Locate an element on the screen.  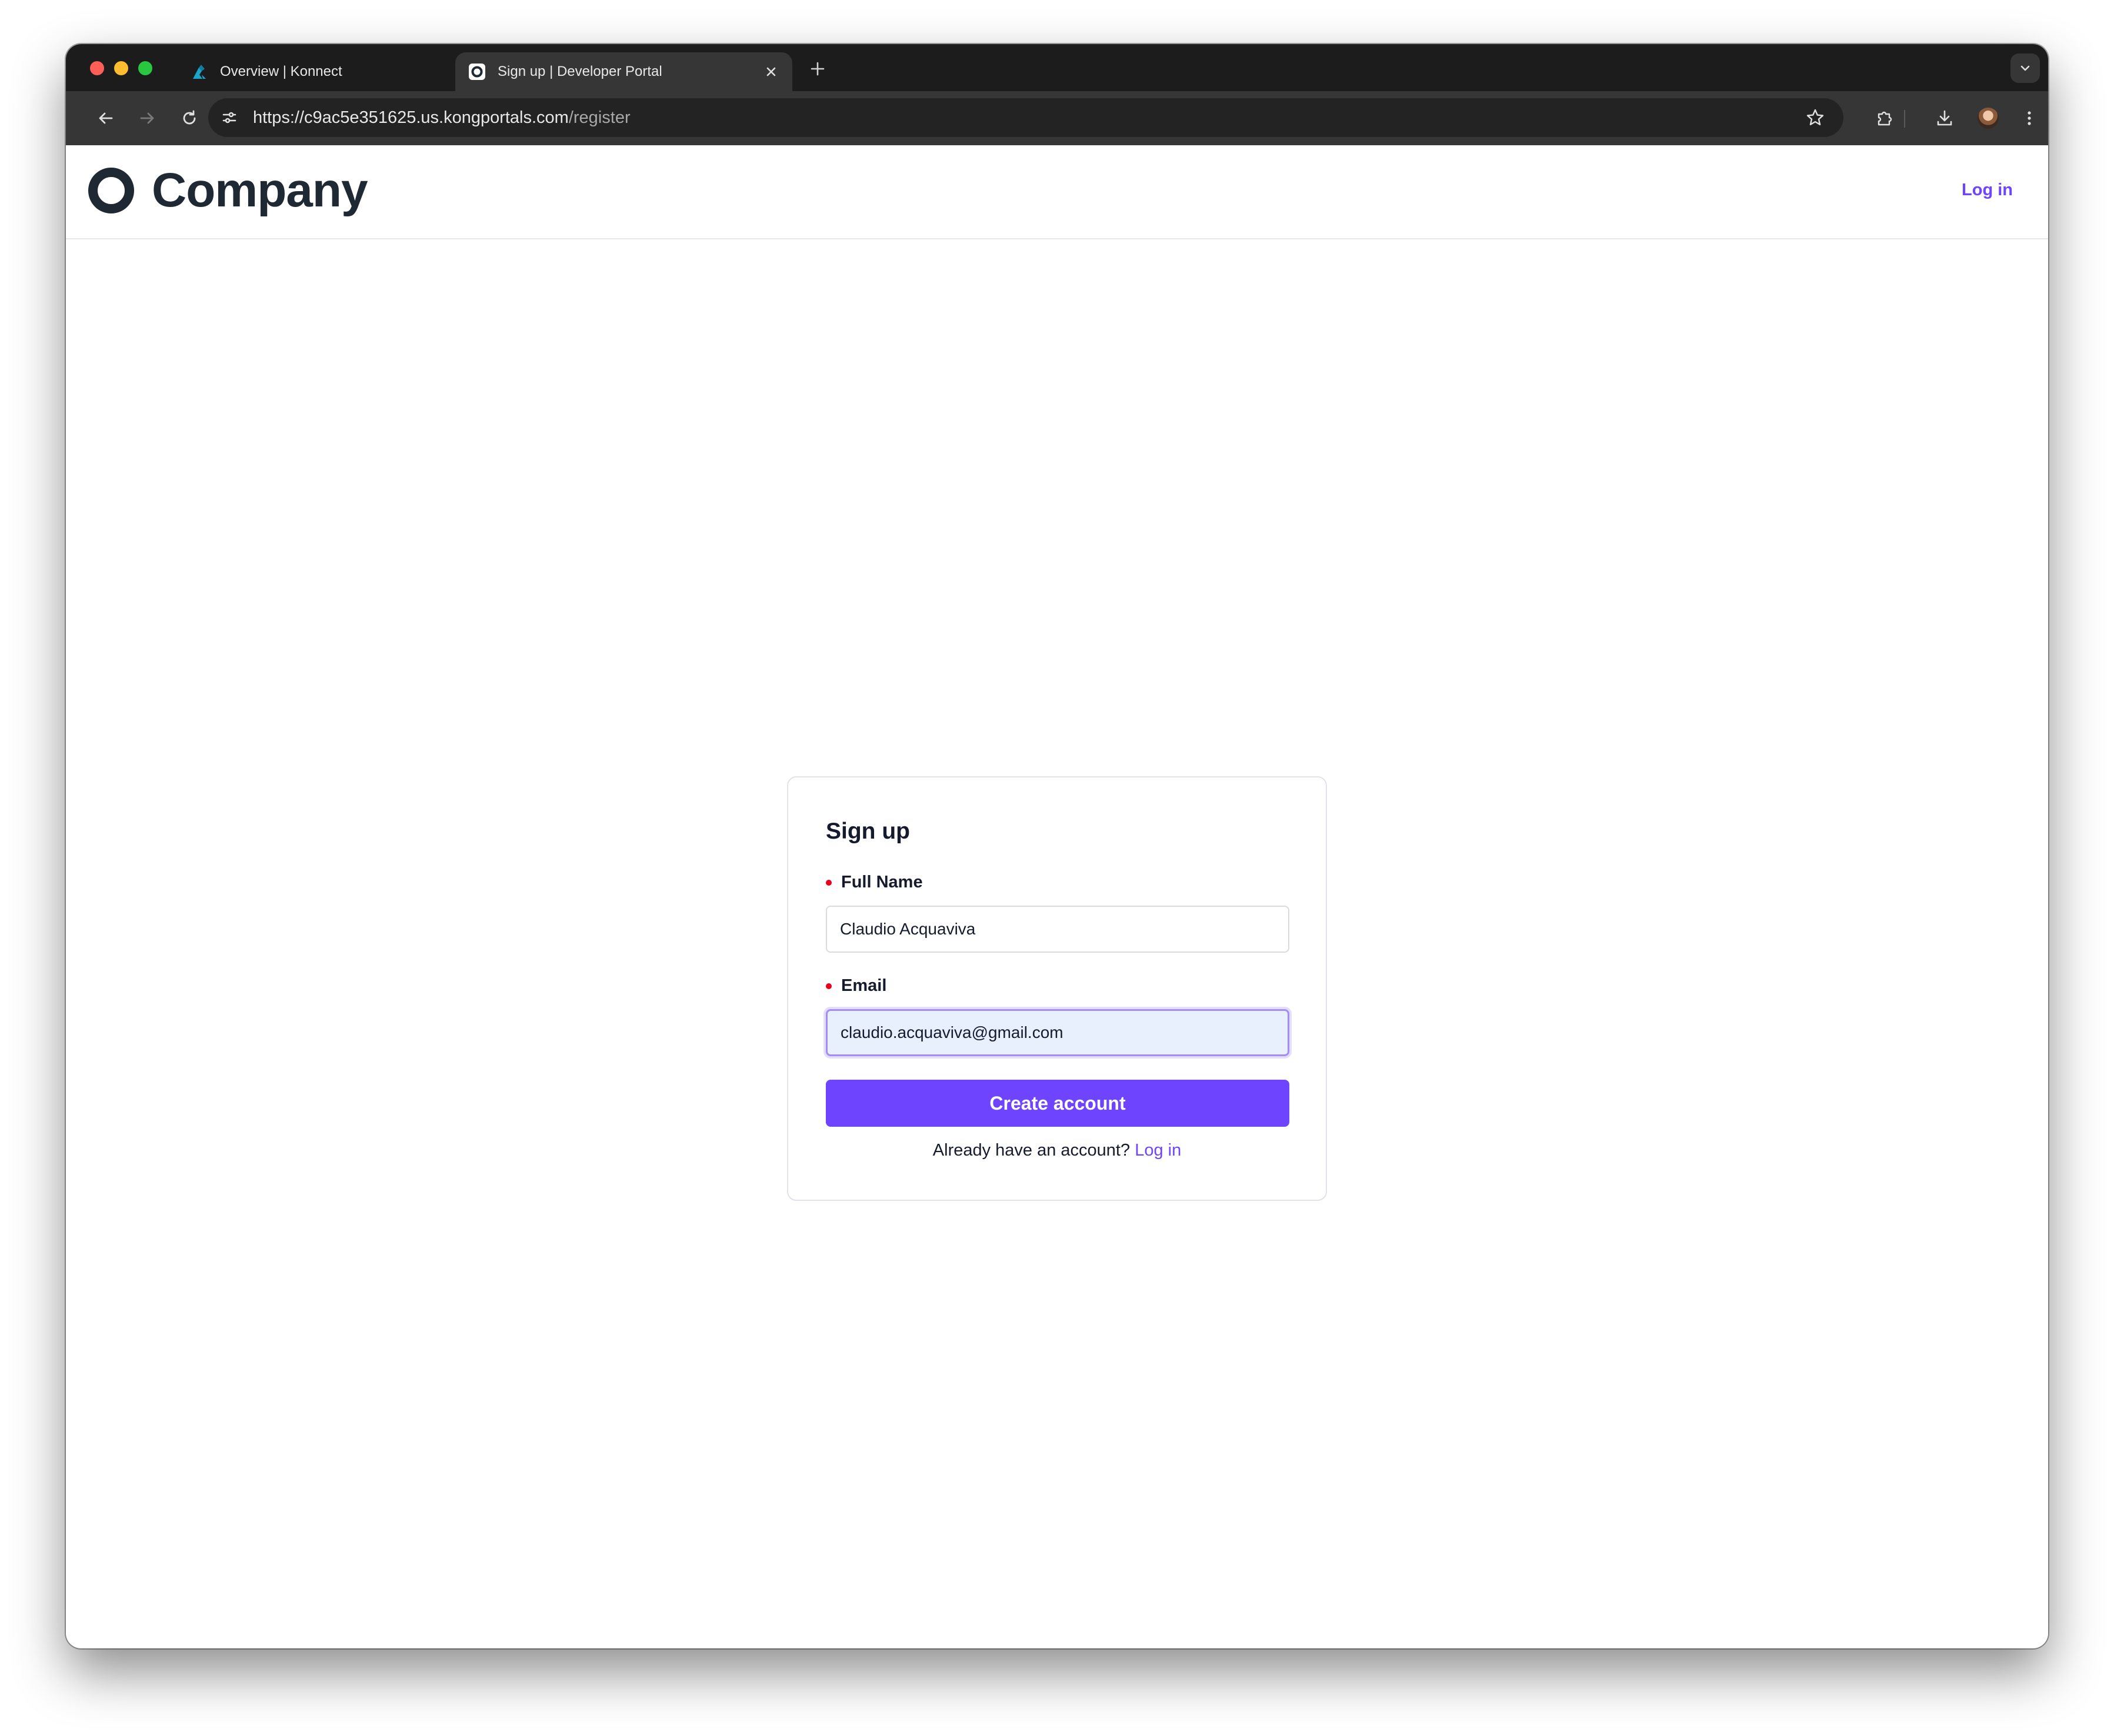
email-label-text: Email is located at coordinates (864, 985).